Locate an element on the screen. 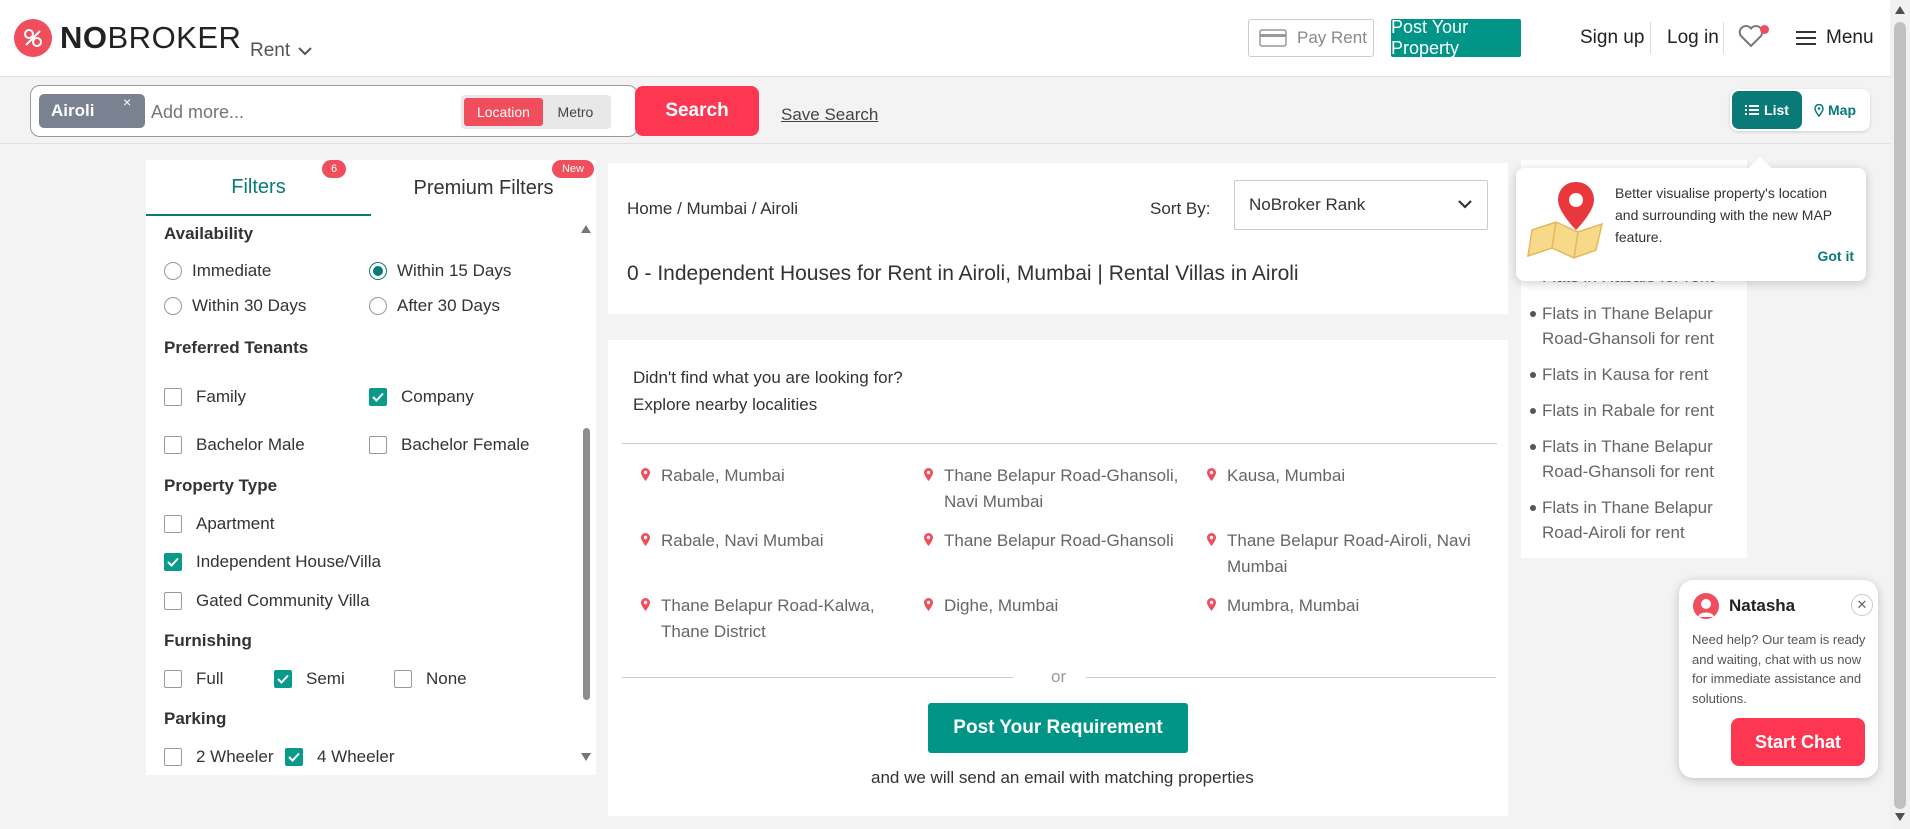 Image resolution: width=1910 pixels, height=829 pixels. checkbox-full: Full is located at coordinates (193, 679).